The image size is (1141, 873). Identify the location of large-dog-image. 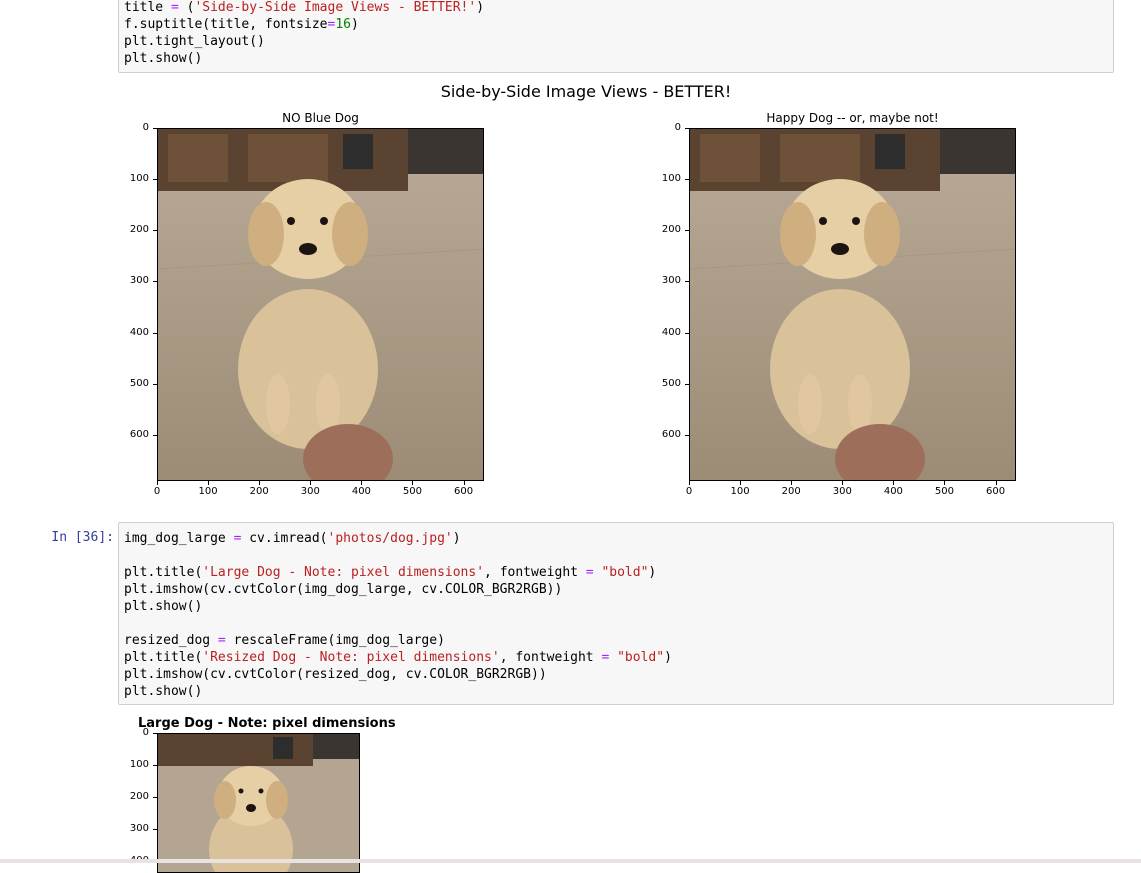
(258, 803).